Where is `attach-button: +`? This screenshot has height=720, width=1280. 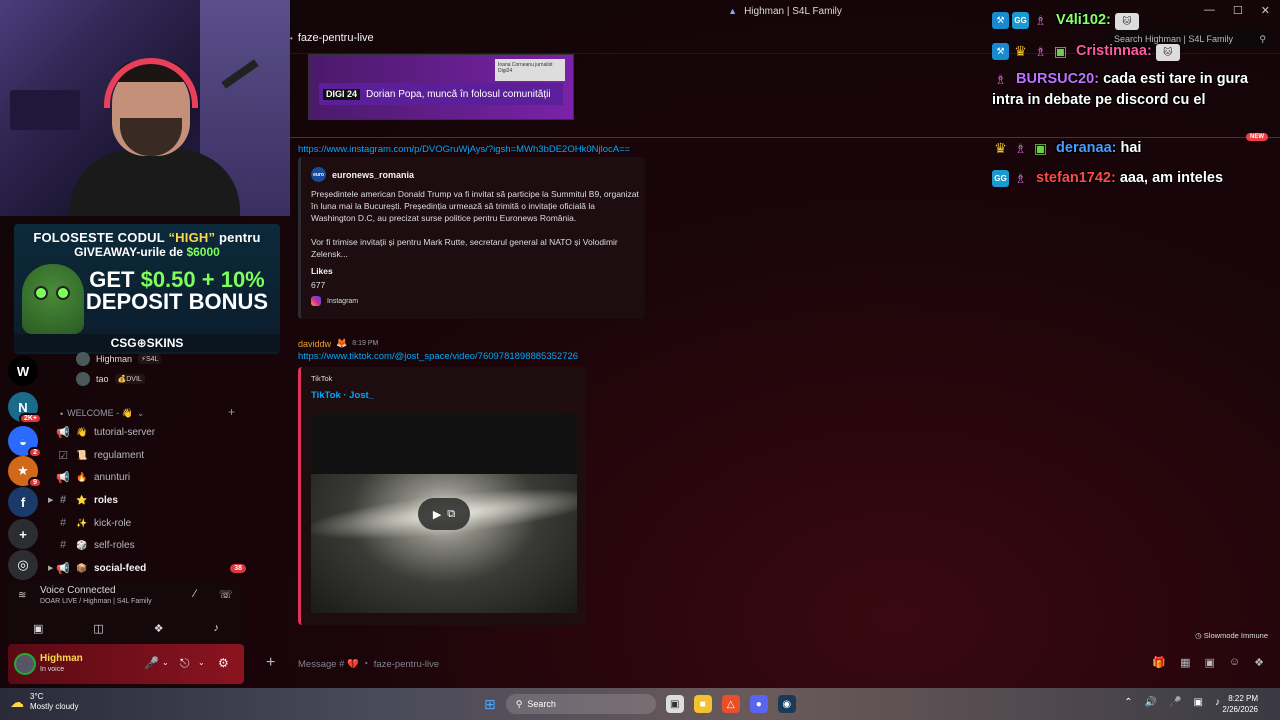 attach-button: + is located at coordinates (270, 663).